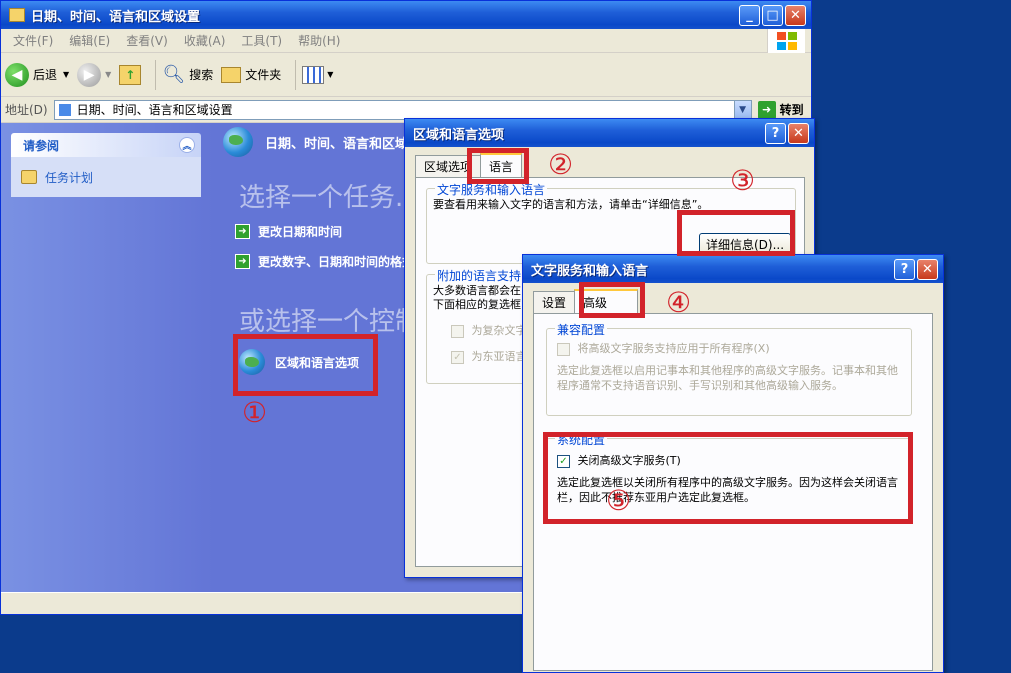  I want to click on go-arrow-icon: ➜, so click(766, 109).